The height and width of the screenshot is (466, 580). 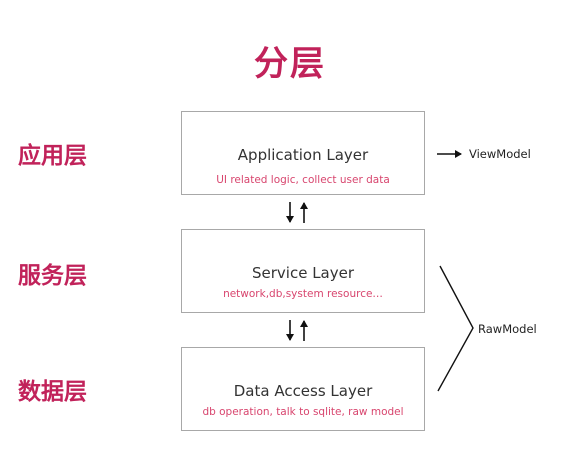 I want to click on view-model-label: ViewModel, so click(x=500, y=154).